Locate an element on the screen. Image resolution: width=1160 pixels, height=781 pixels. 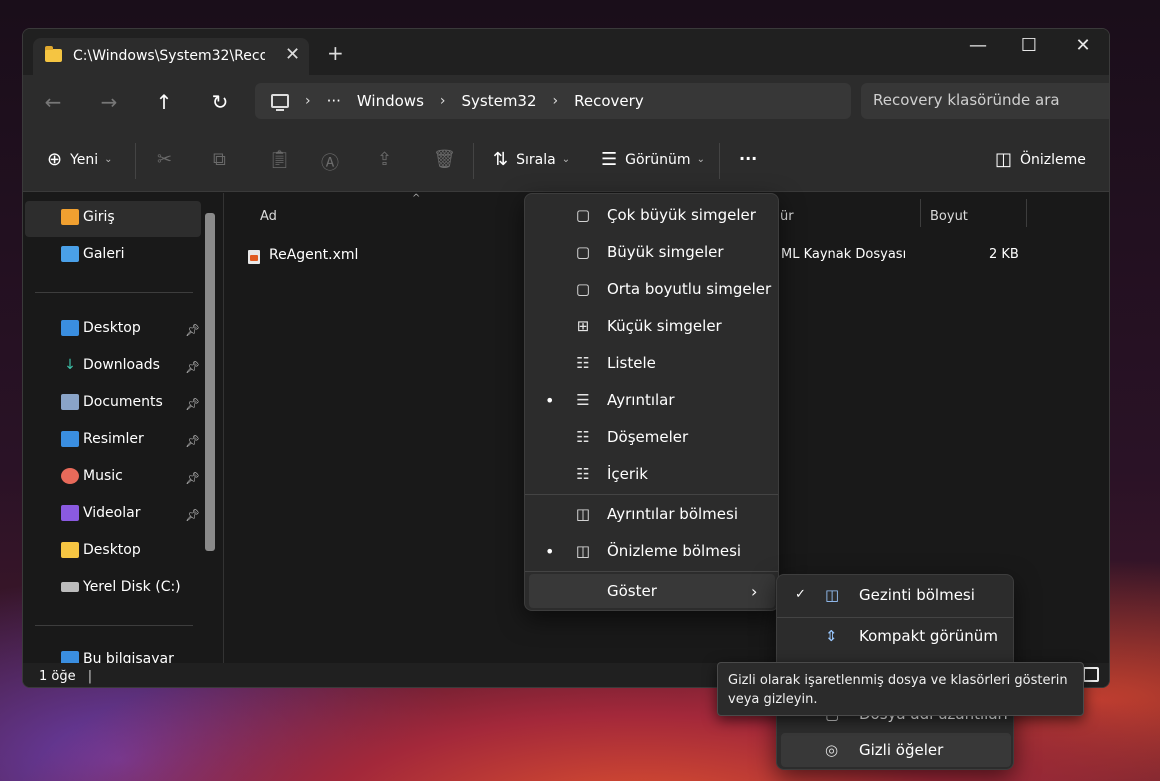
menu-item-navigation-pane: ✓ ◫ Gezinti bölmesi is located at coordinates (895, 596).